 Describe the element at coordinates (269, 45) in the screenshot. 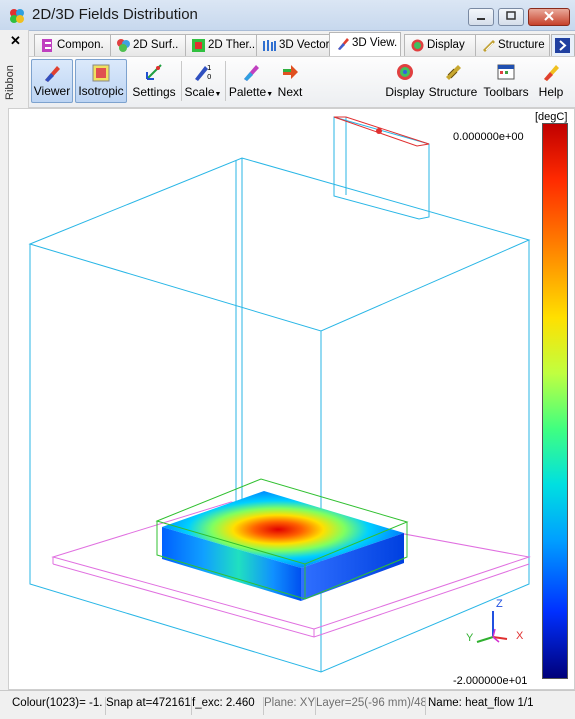

I see `vector-icon` at that location.